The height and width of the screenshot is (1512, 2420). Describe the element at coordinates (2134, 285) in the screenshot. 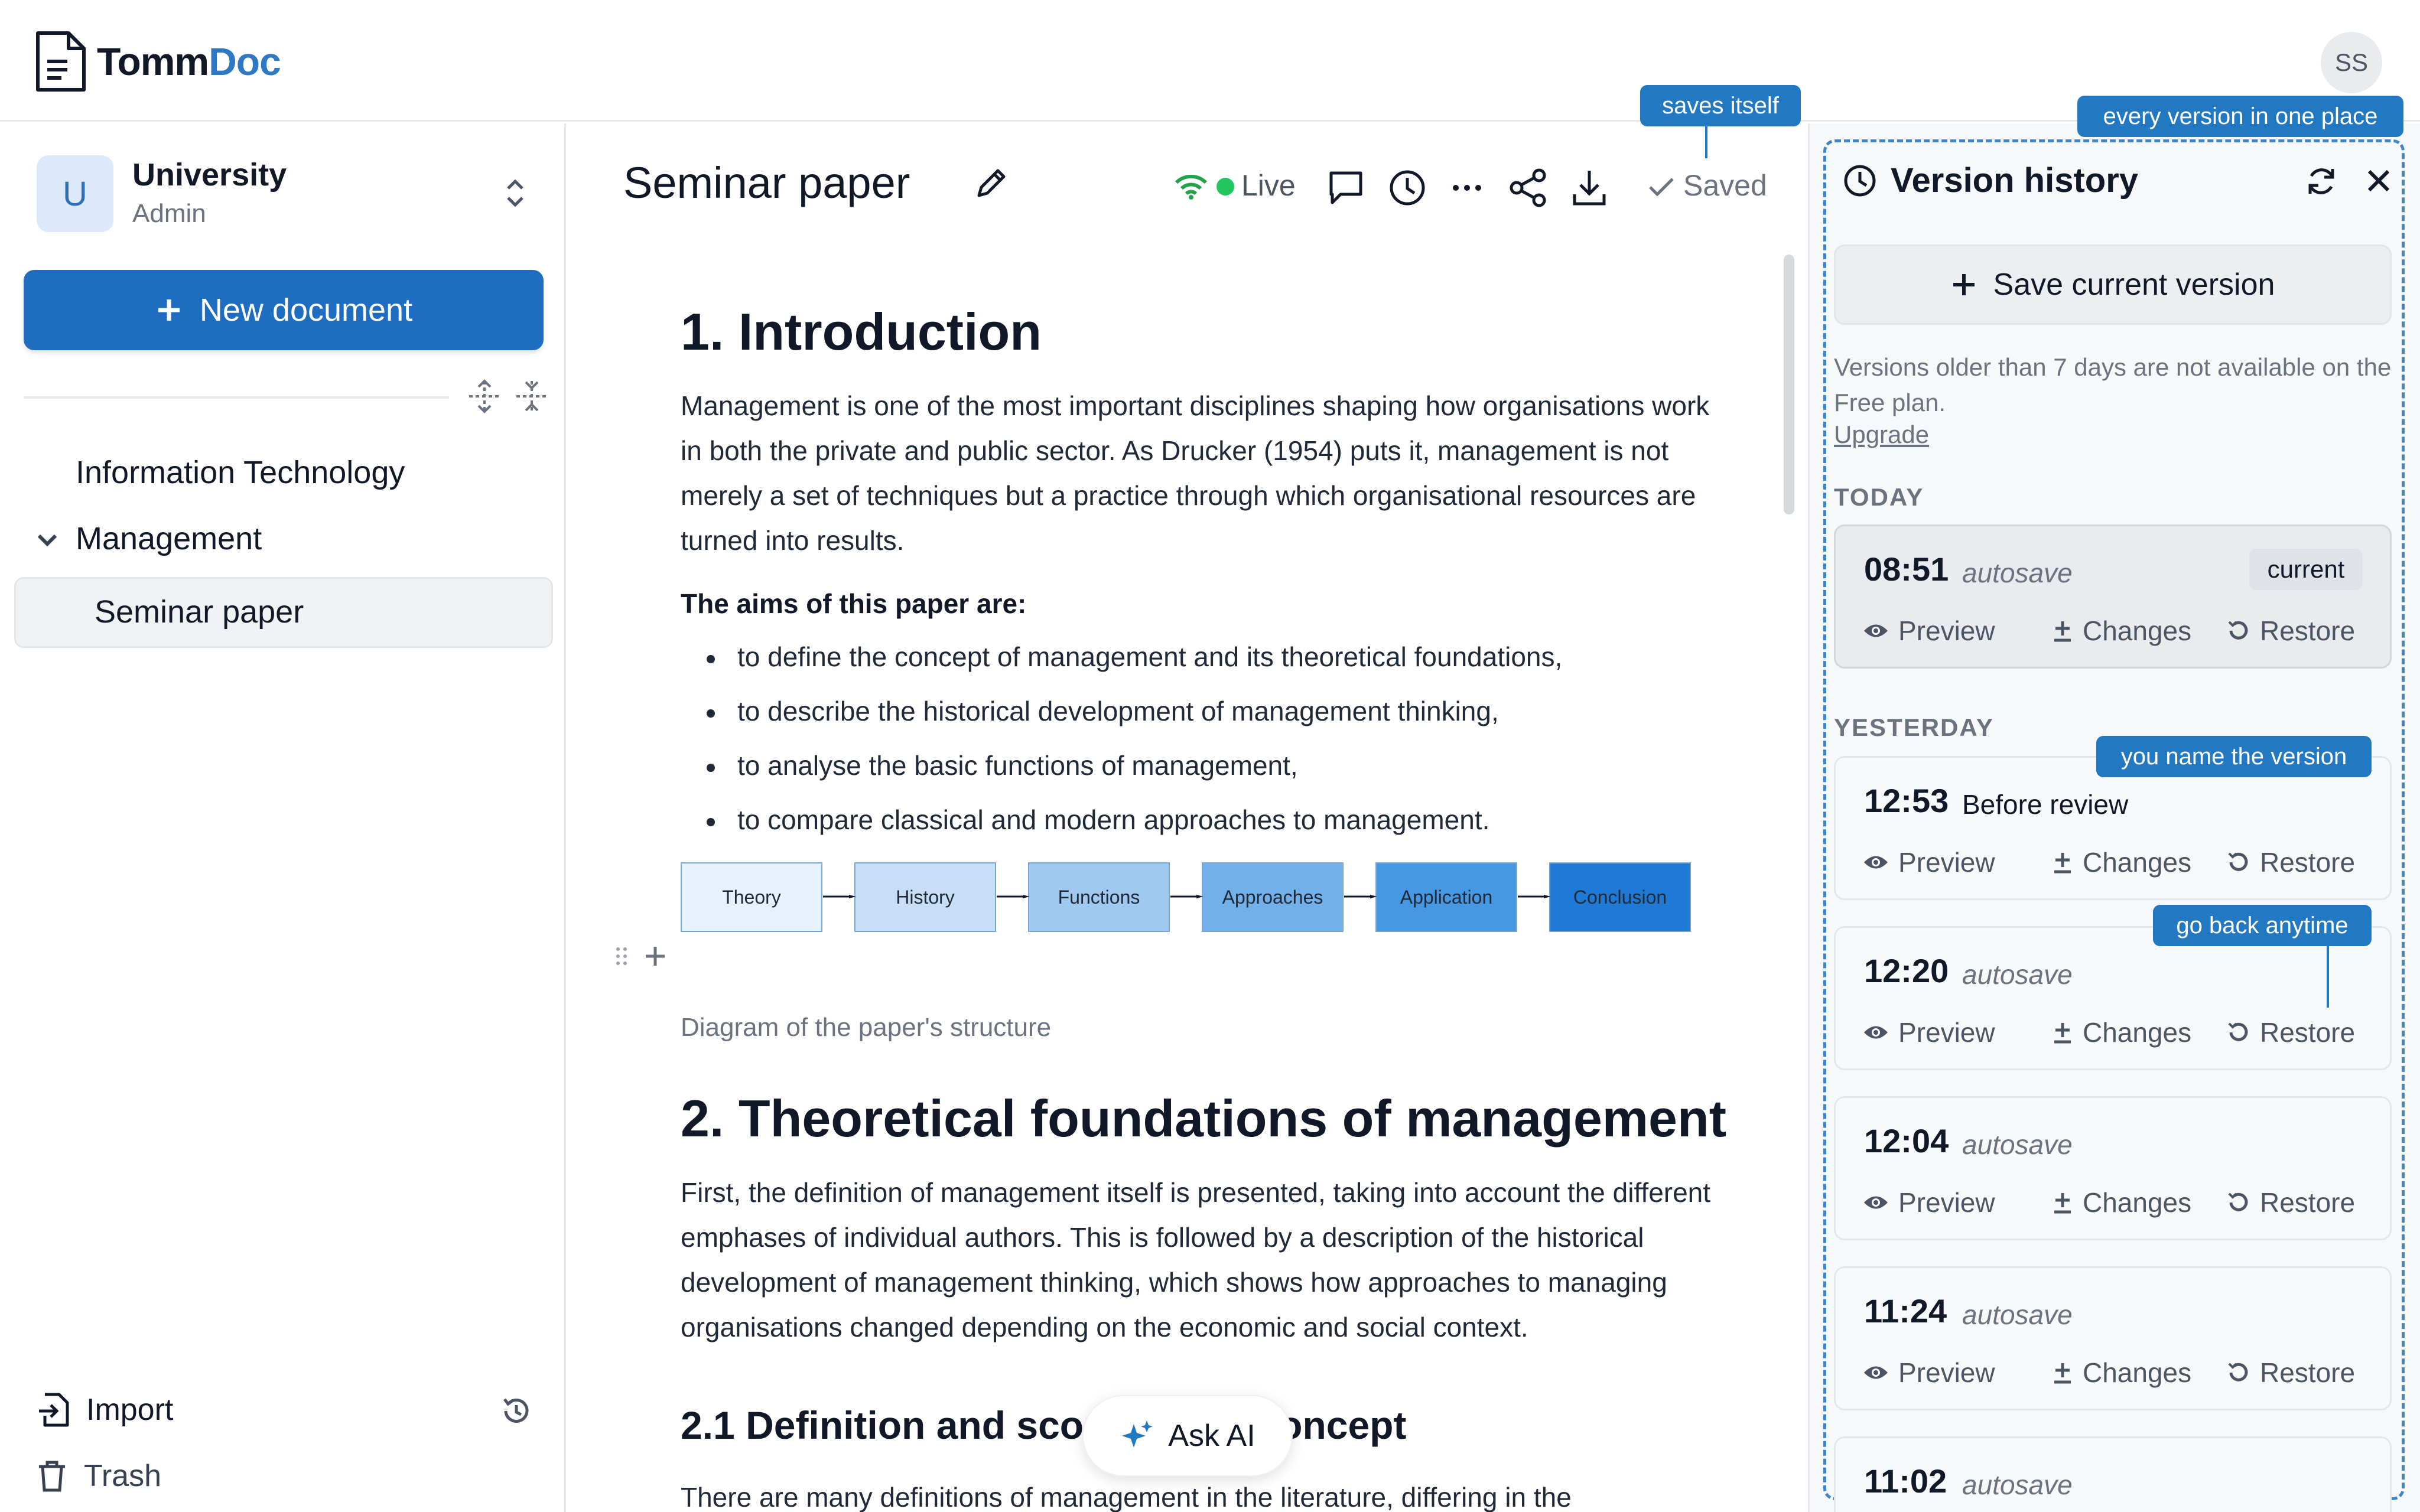

I see `save-current-version-label: Save current version` at that location.